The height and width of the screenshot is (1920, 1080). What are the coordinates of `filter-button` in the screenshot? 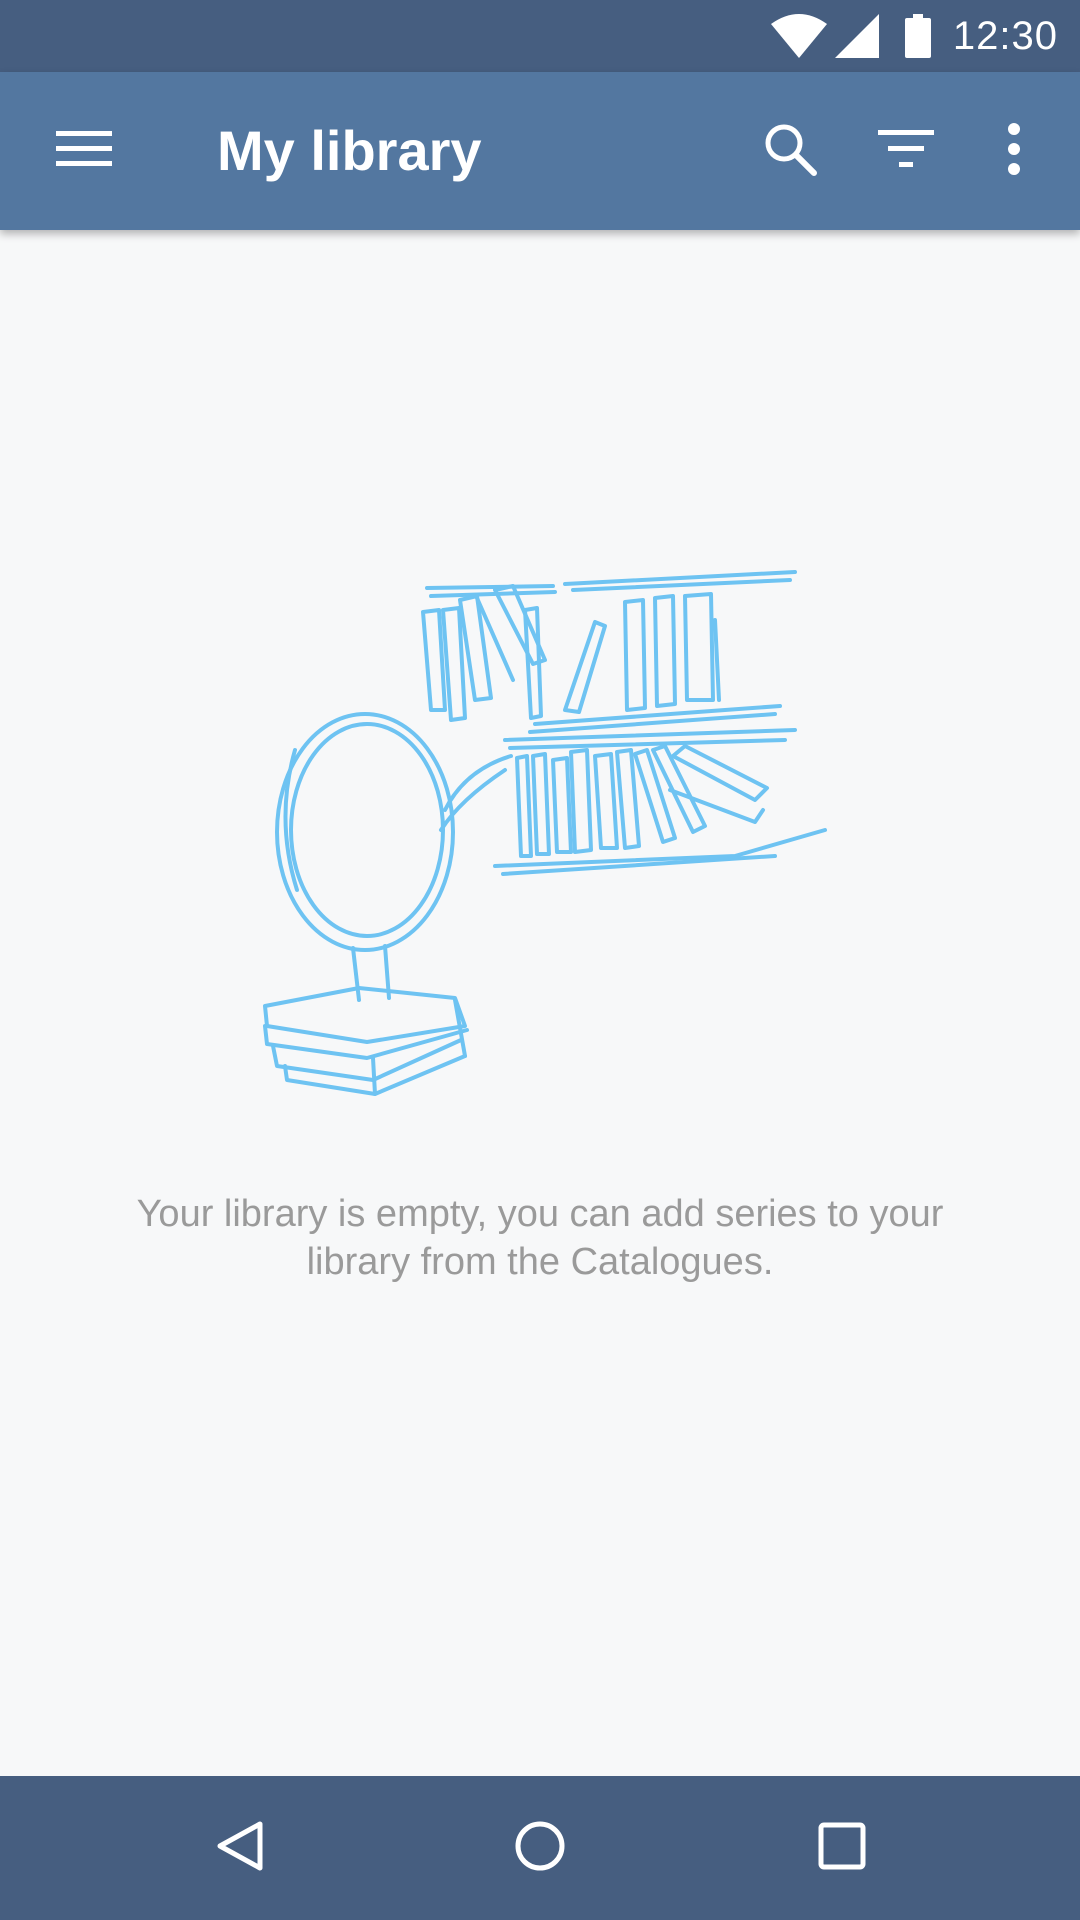 It's located at (906, 151).